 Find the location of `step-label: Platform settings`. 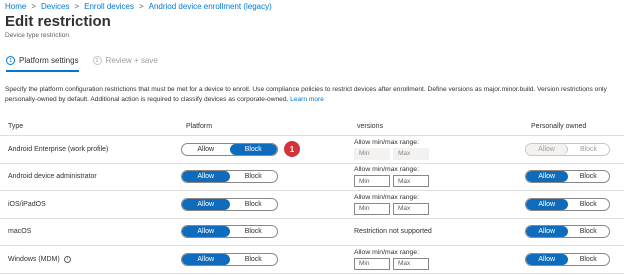

step-label: Platform settings is located at coordinates (49, 60).